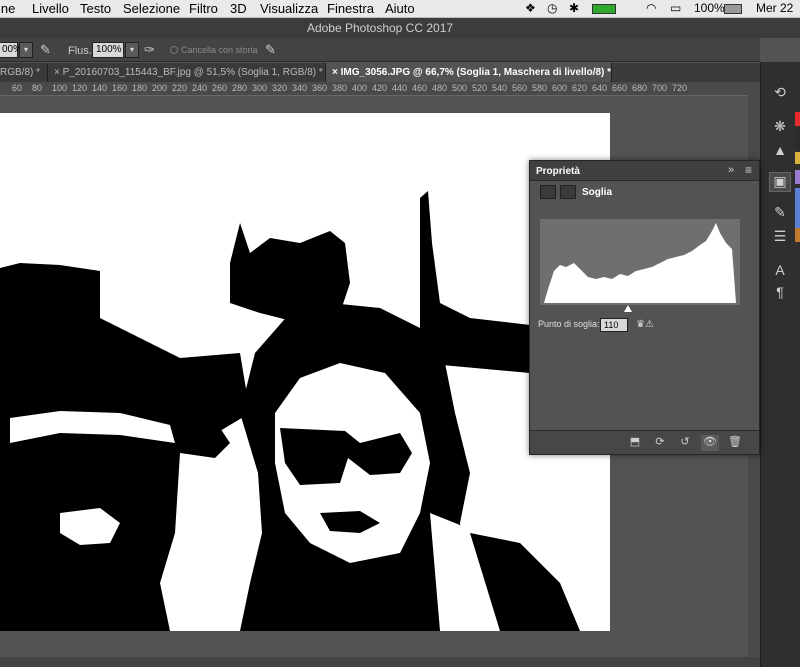 The image size is (800, 667). Describe the element at coordinates (37, 88) in the screenshot. I see `ruler-tick-label: 80` at that location.